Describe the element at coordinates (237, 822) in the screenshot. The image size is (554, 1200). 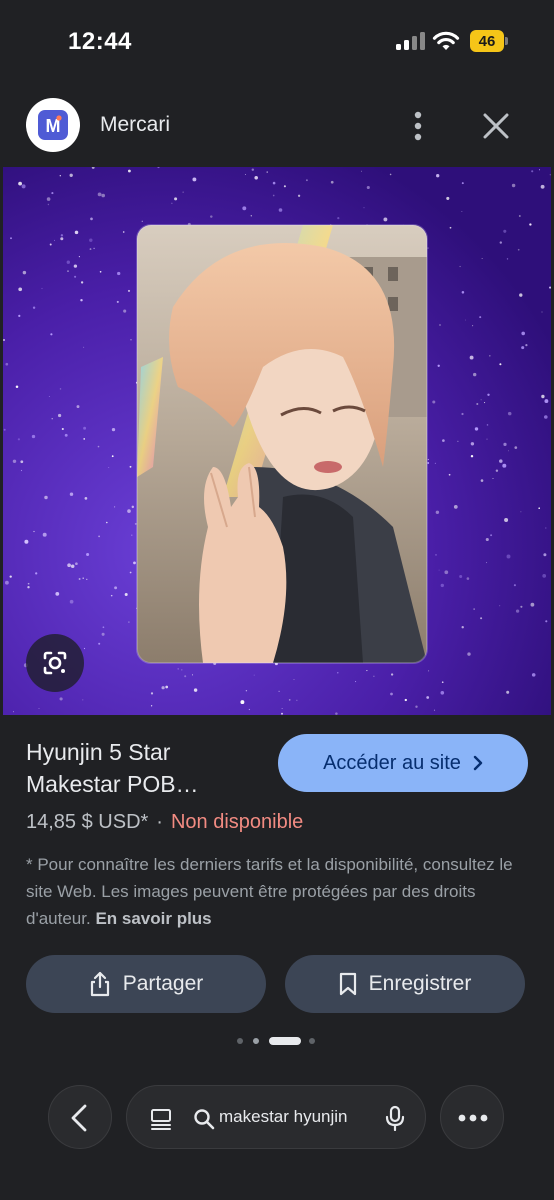
I see `availability-status: Non disponible` at that location.